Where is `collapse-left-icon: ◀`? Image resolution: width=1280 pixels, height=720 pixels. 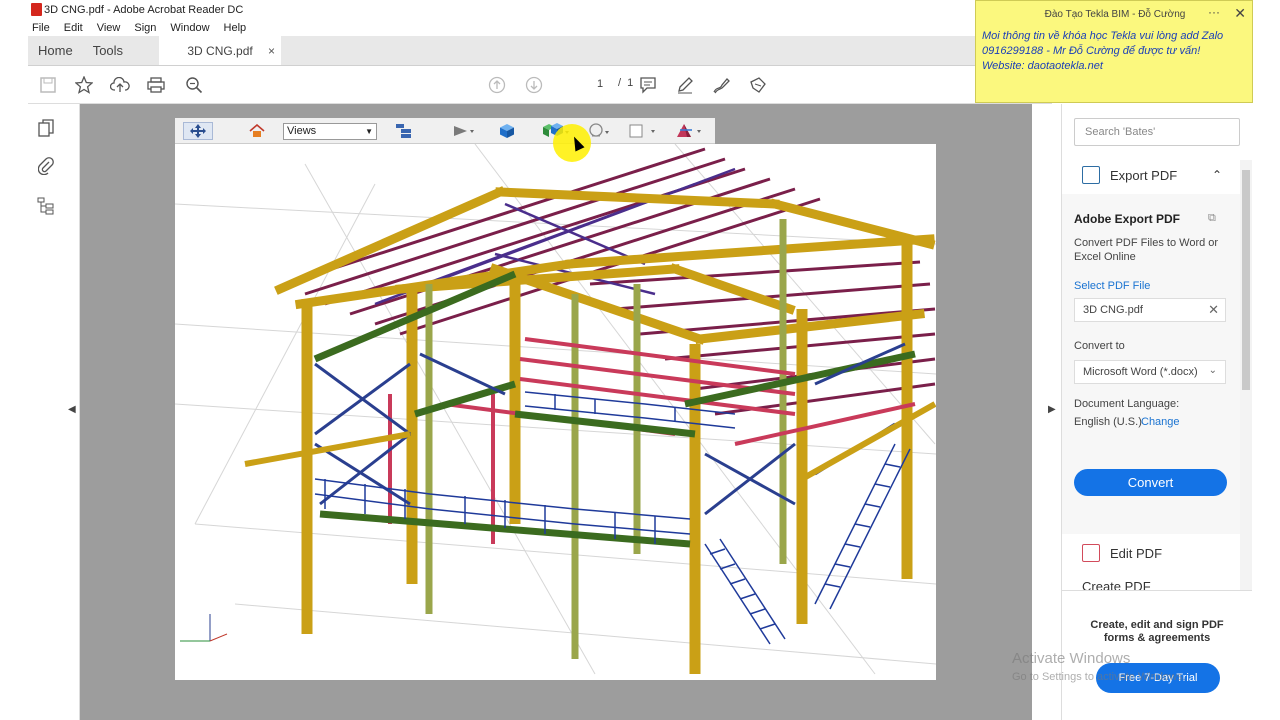 collapse-left-icon: ◀ is located at coordinates (72, 409).